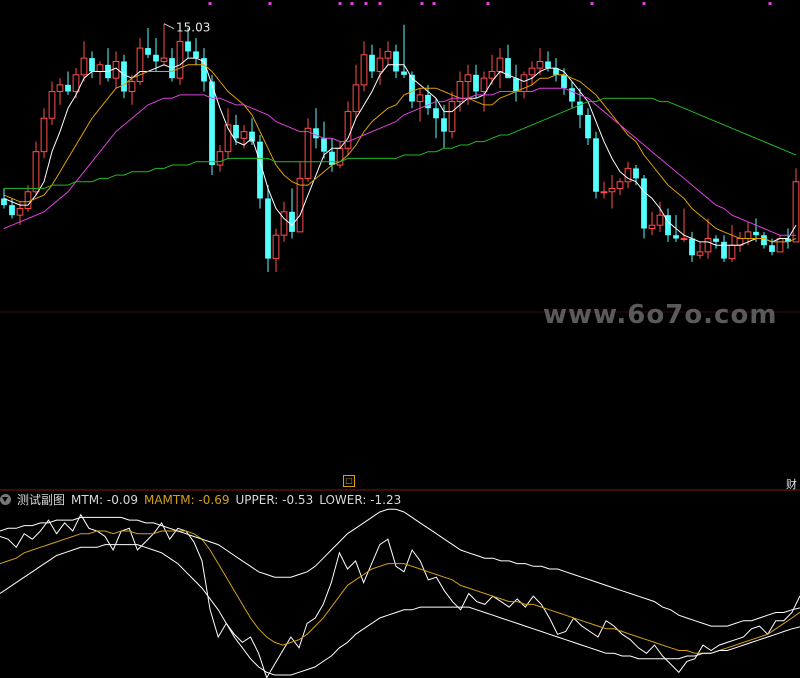  I want to click on indicator-name: 测试副图, so click(41, 499).